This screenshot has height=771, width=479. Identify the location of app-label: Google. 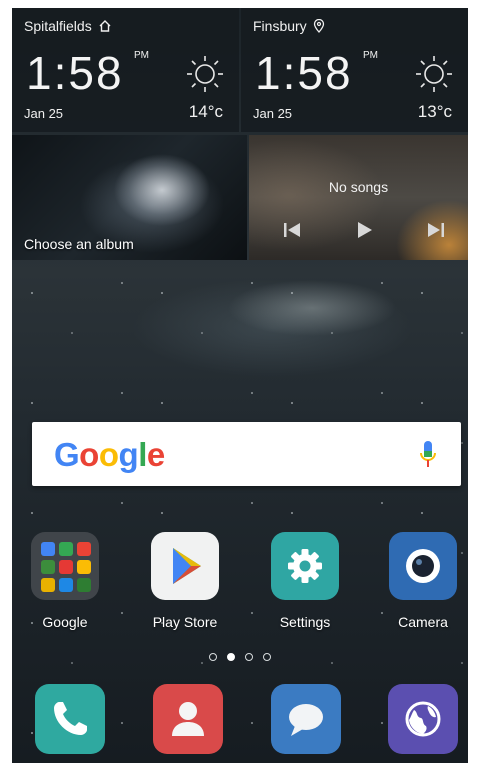
(65, 622).